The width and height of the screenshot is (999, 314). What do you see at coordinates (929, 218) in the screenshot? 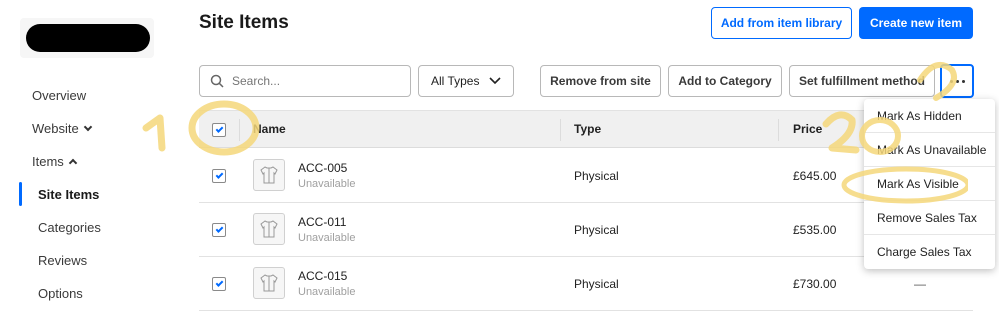
I see `menu-item-remove-sales-tax: Remove Sales Tax` at bounding box center [929, 218].